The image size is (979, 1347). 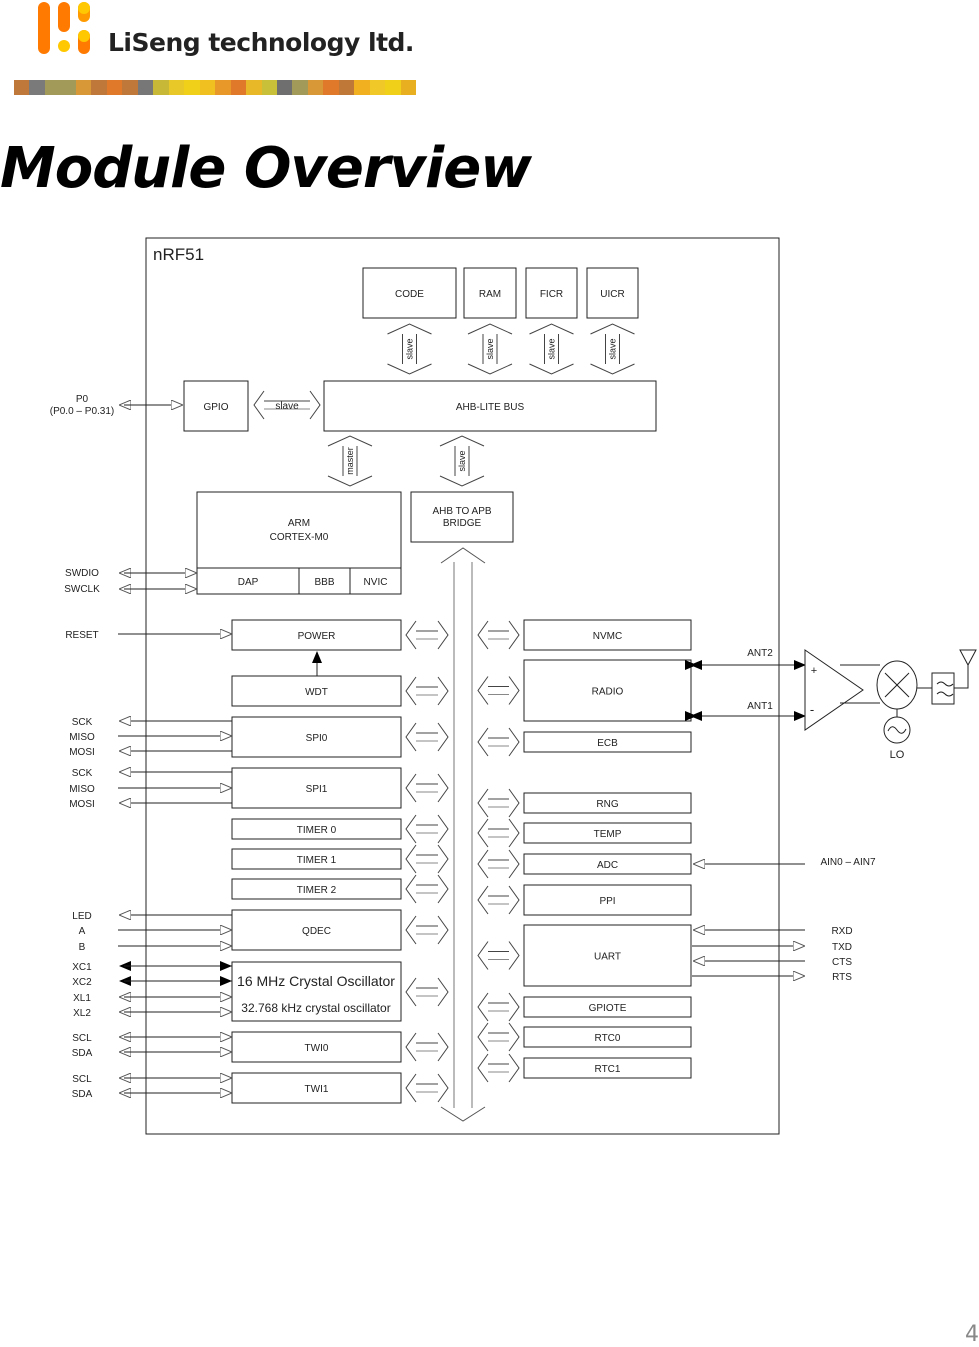 I want to click on apb-arrow-timer0-head-right, so click(x=443, y=829).